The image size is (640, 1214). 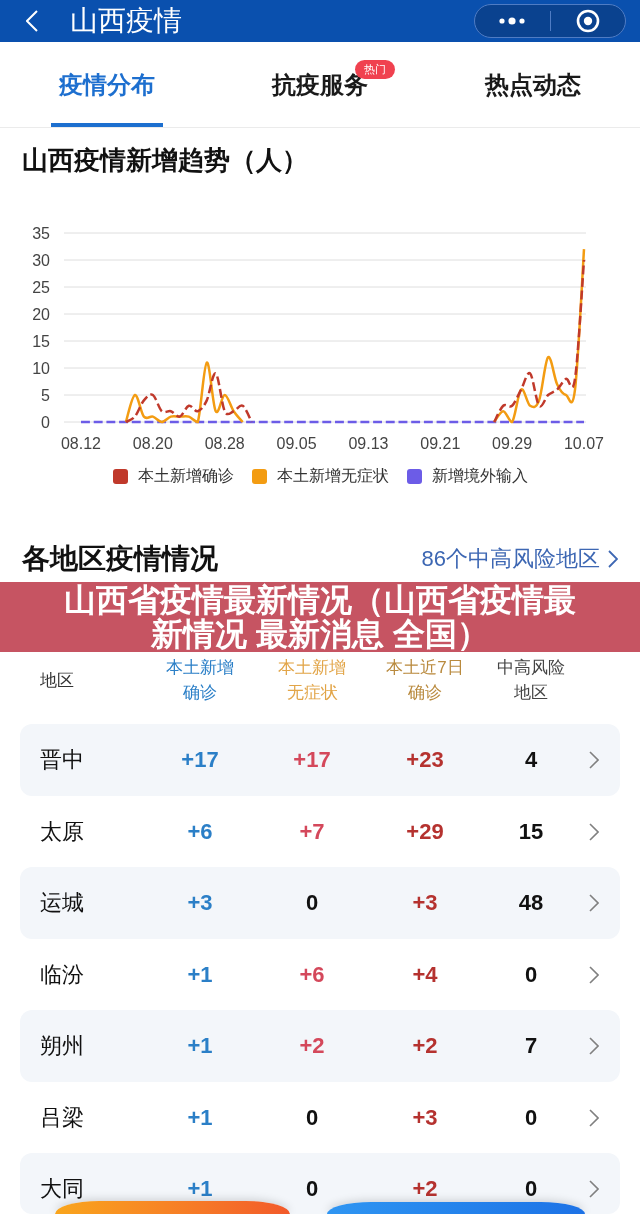 What do you see at coordinates (531, 903) in the screenshot?
I see `risk-area-count: 48` at bounding box center [531, 903].